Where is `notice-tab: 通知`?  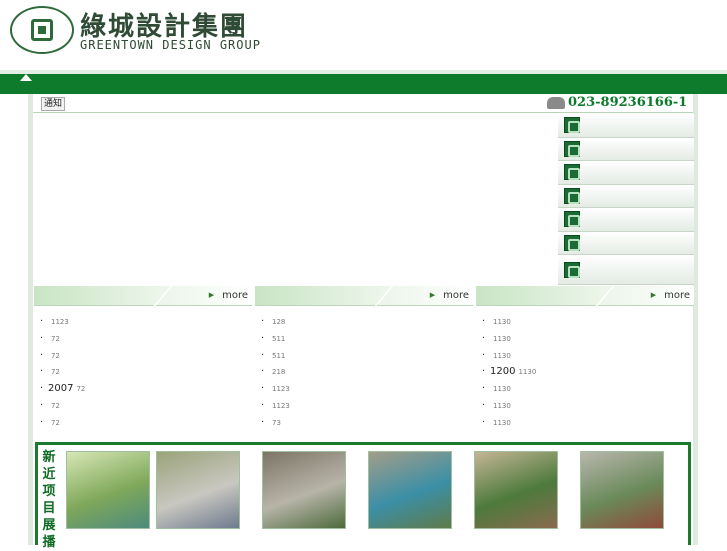 notice-tab: 通知 is located at coordinates (53, 104).